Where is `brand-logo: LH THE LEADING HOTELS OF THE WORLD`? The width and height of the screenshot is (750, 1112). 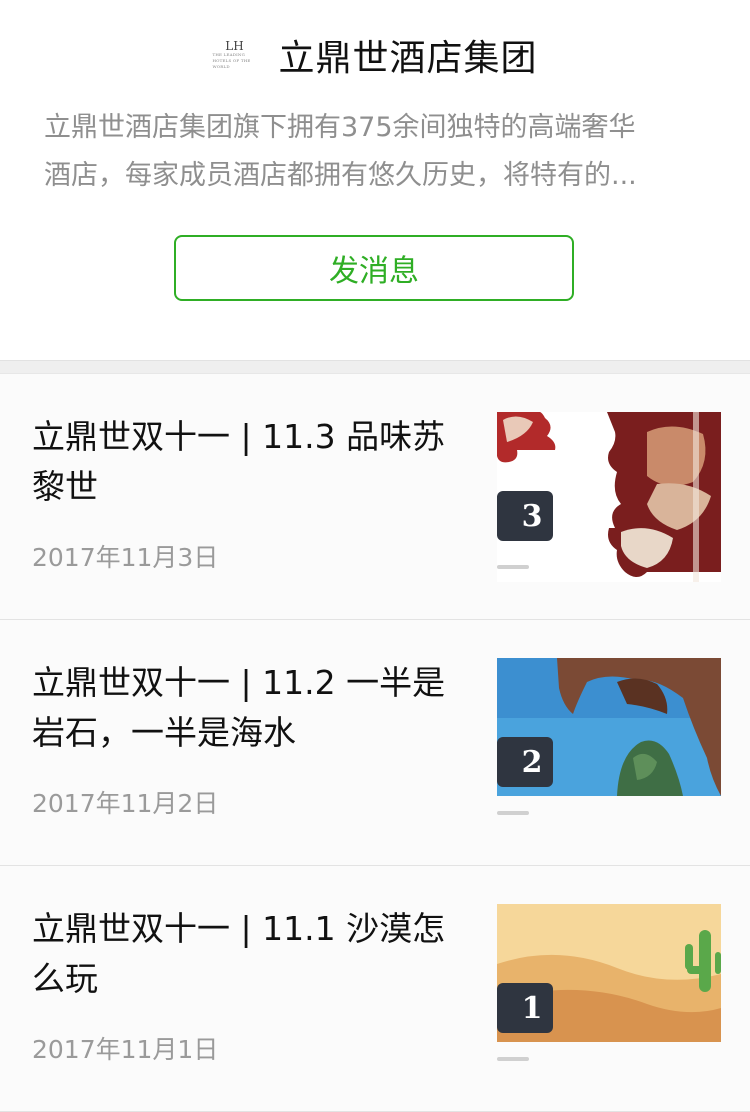
brand-logo: LH THE LEADING HOTELS OF THE WORLD is located at coordinates (234, 55).